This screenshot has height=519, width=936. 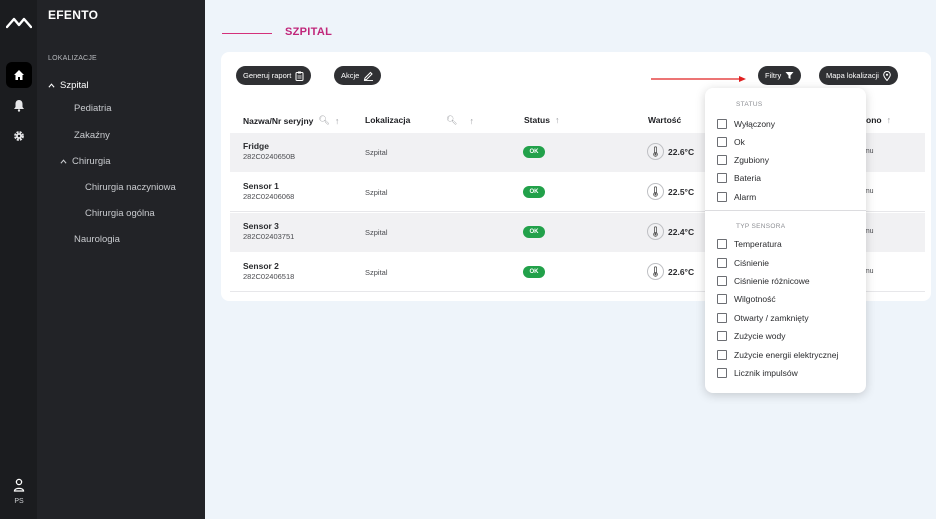 I want to click on filter-option-status-ok: Ok, so click(x=731, y=142).